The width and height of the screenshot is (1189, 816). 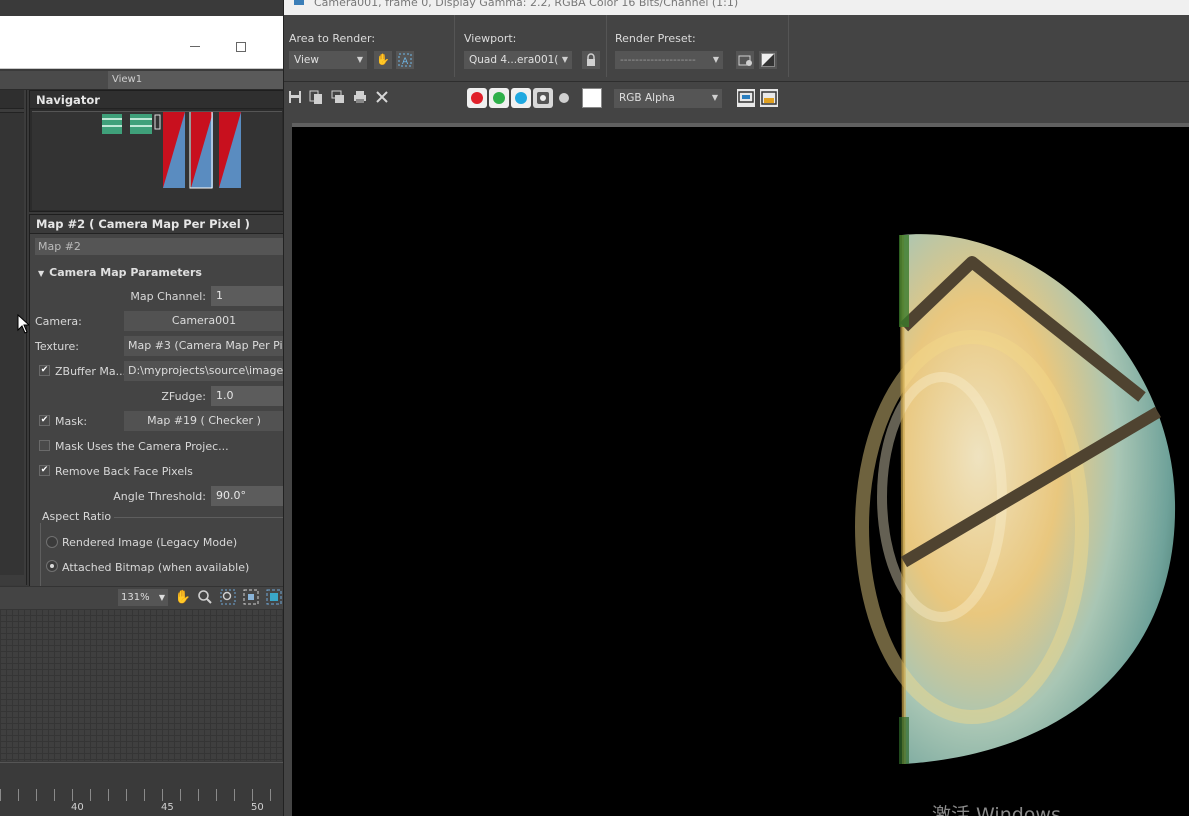 I want to click on zoom-icon, so click(x=205, y=598).